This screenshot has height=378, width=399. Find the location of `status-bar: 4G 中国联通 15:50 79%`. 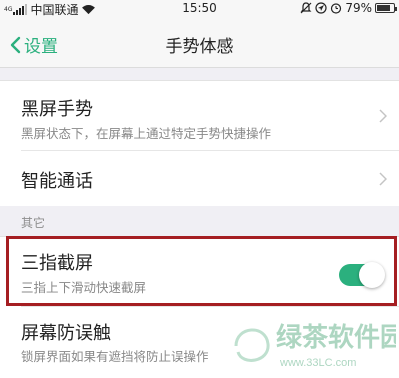

status-bar: 4G 中国联通 15:50 79% is located at coordinates (199, 9).